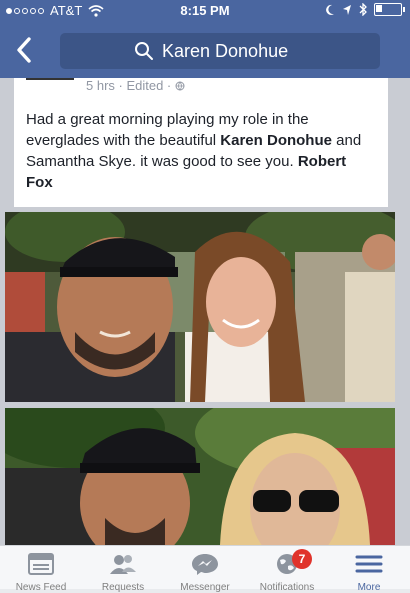  I want to click on post-author-name-cutoff, so click(50, 79).